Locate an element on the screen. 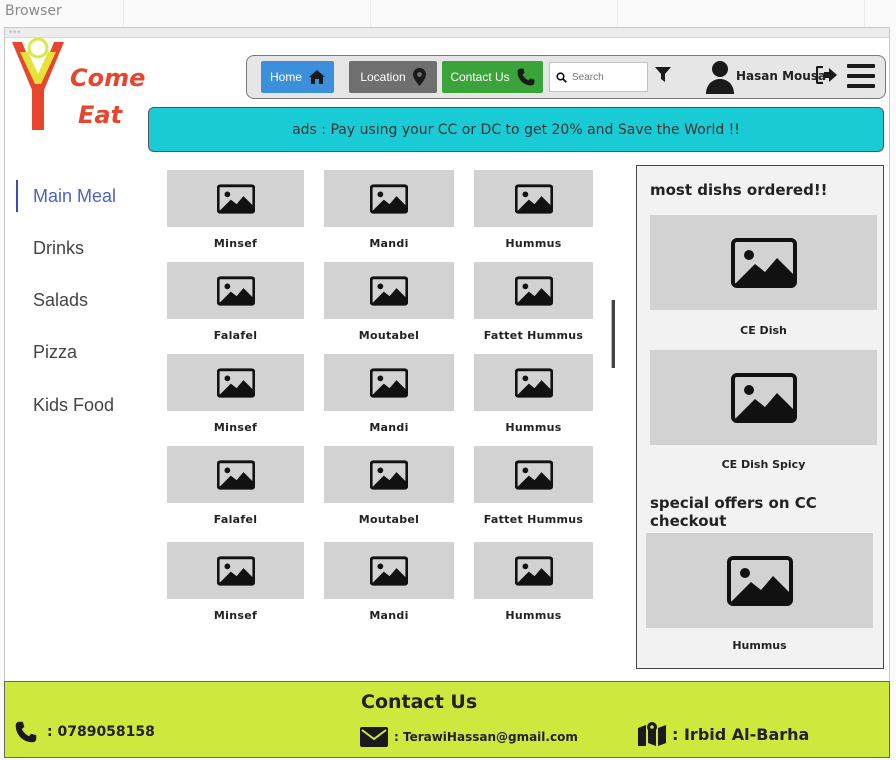 Image resolution: width=896 pixels, height=760 pixels. home-button: Home is located at coordinates (297, 77).